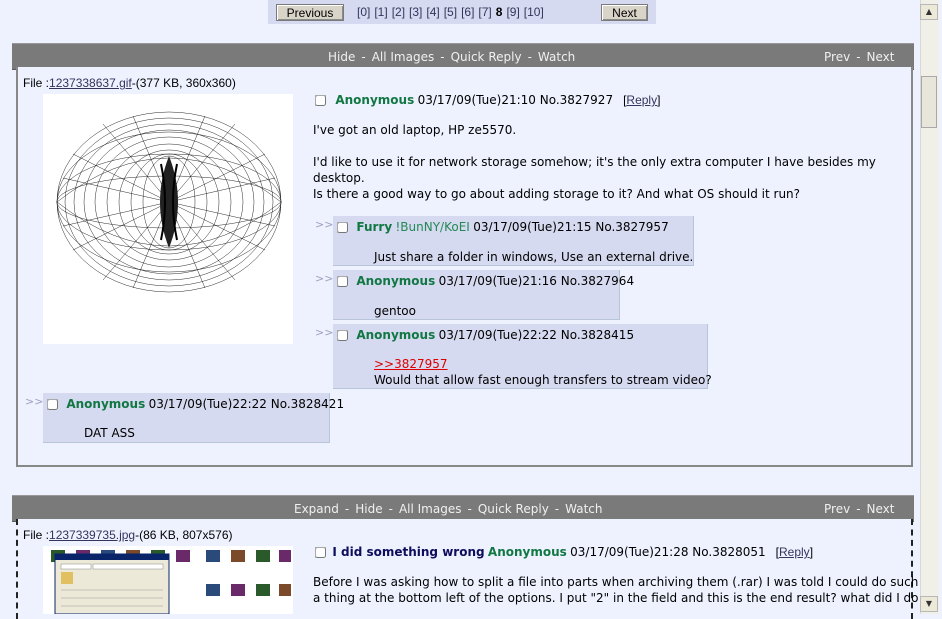 This screenshot has width=942, height=619. I want to click on current-page: 8, so click(499, 12).